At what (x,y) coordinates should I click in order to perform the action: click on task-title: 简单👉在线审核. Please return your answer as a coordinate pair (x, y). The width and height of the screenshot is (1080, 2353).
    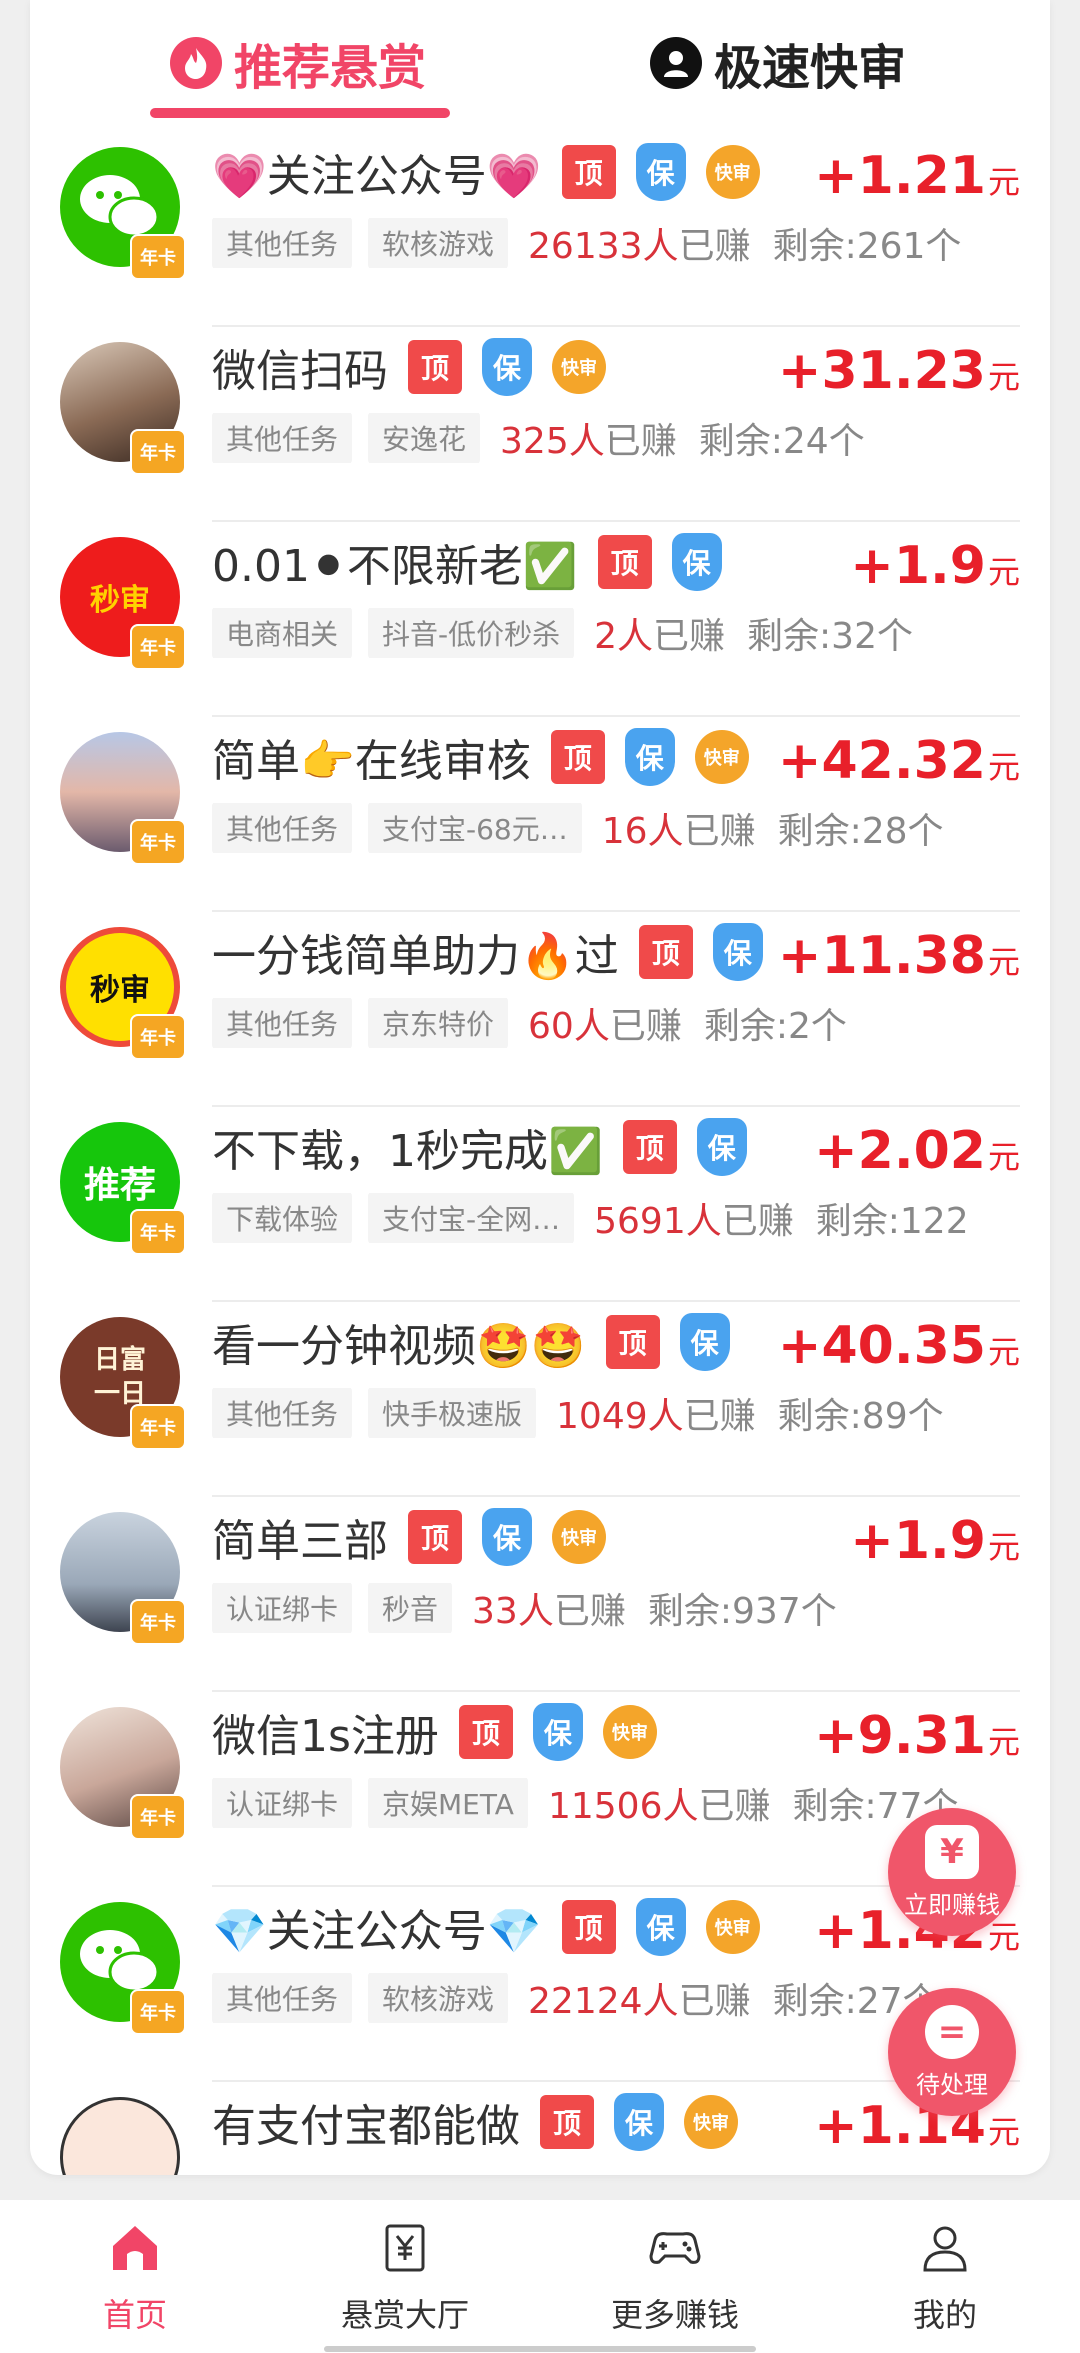
    Looking at the image, I should click on (371, 761).